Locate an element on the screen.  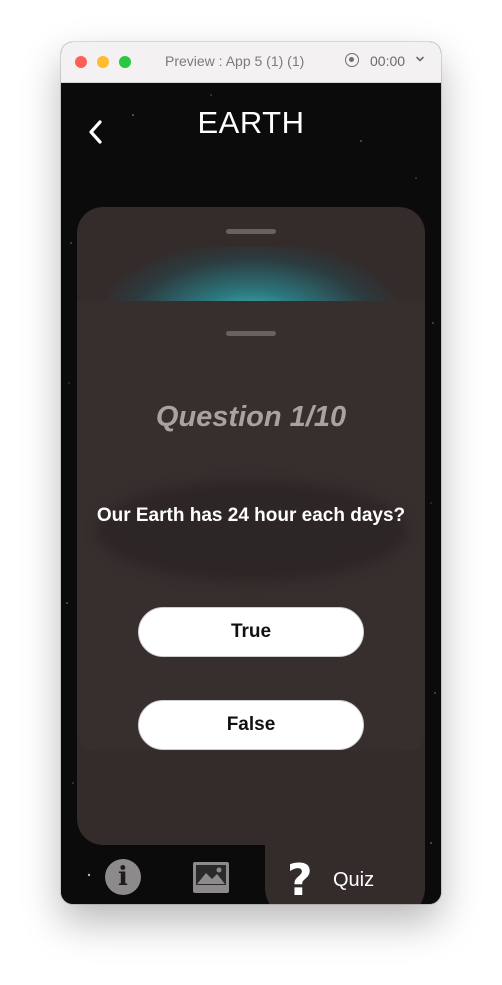
minimize-window-button is located at coordinates (103, 62).